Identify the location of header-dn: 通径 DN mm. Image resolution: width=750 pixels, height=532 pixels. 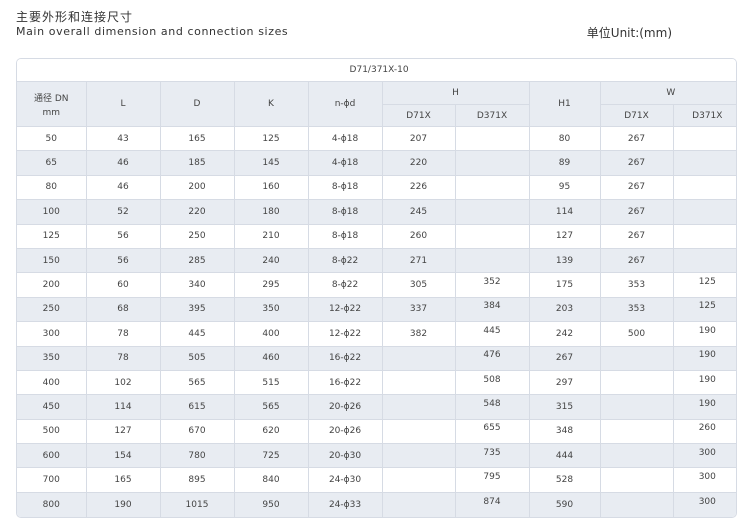
(52, 104).